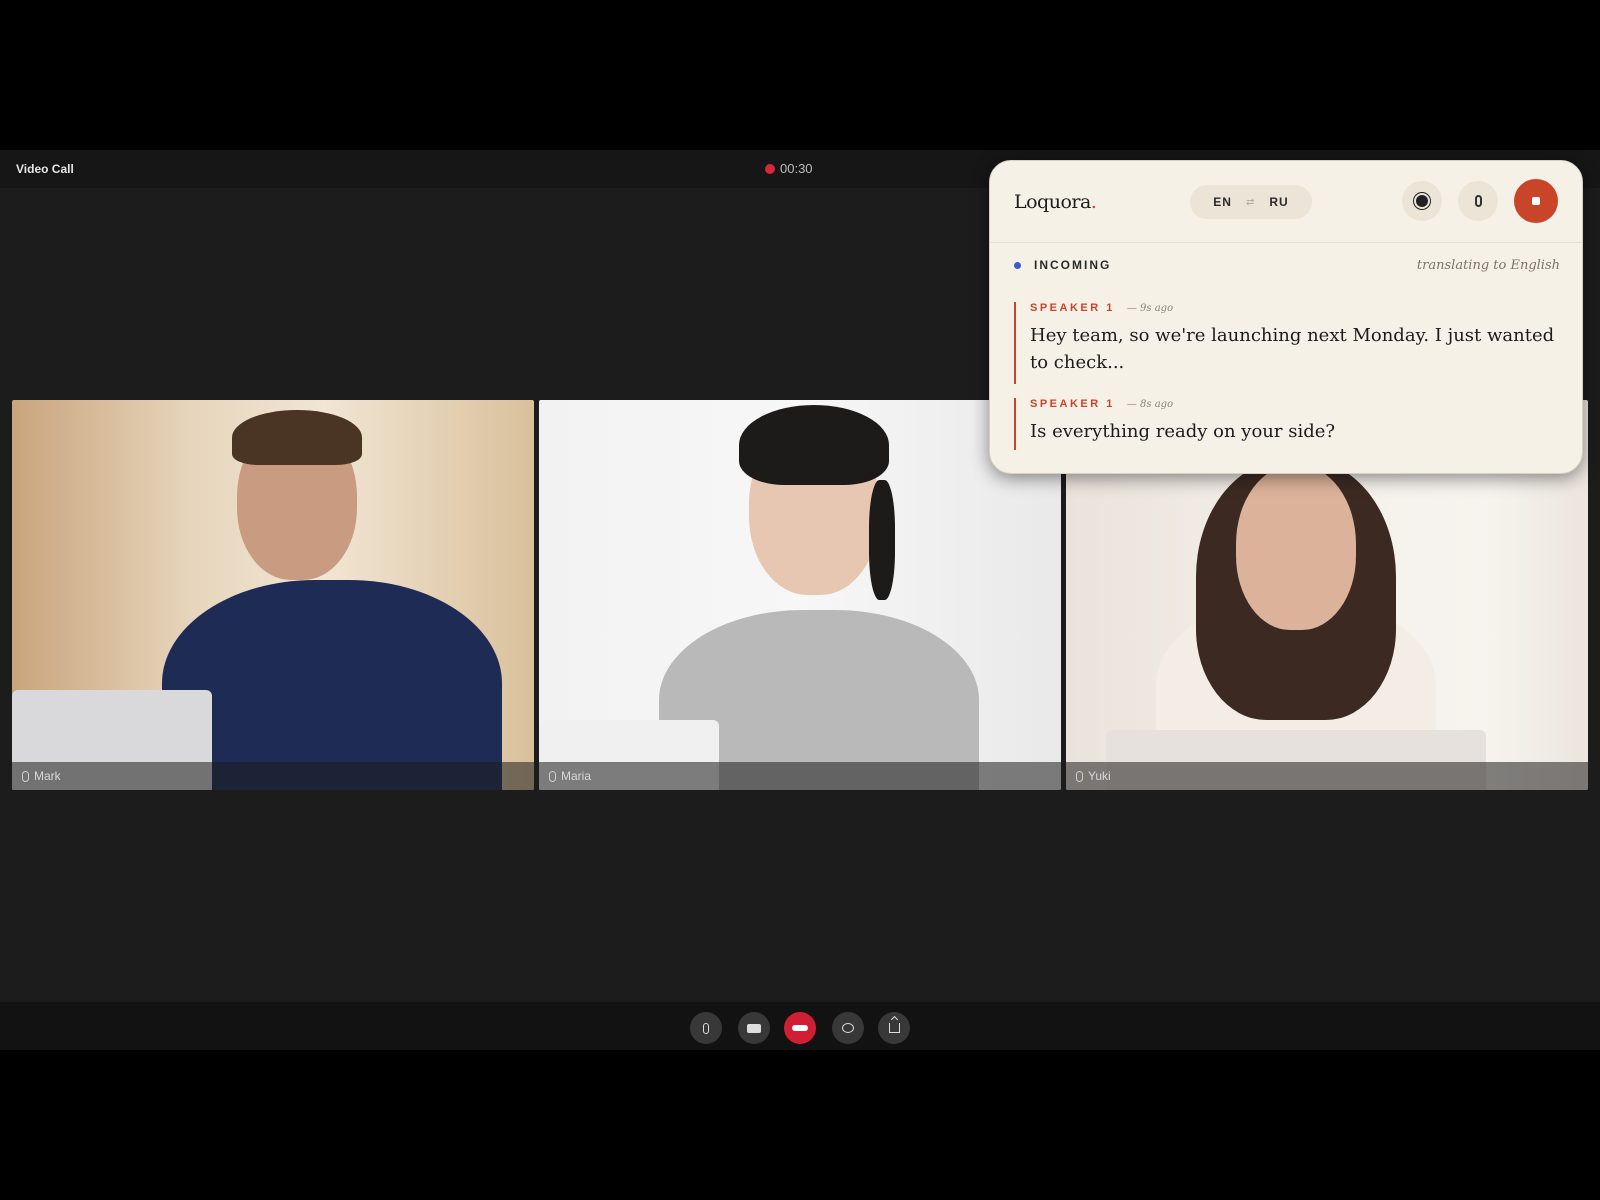  I want to click on camera-icon, so click(754, 1028).